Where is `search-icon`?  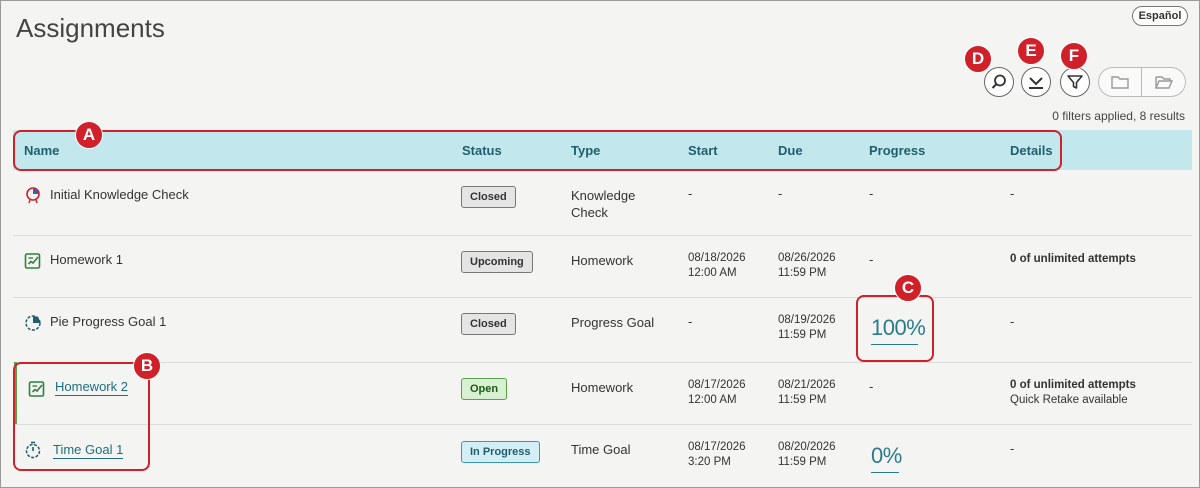 search-icon is located at coordinates (998, 81).